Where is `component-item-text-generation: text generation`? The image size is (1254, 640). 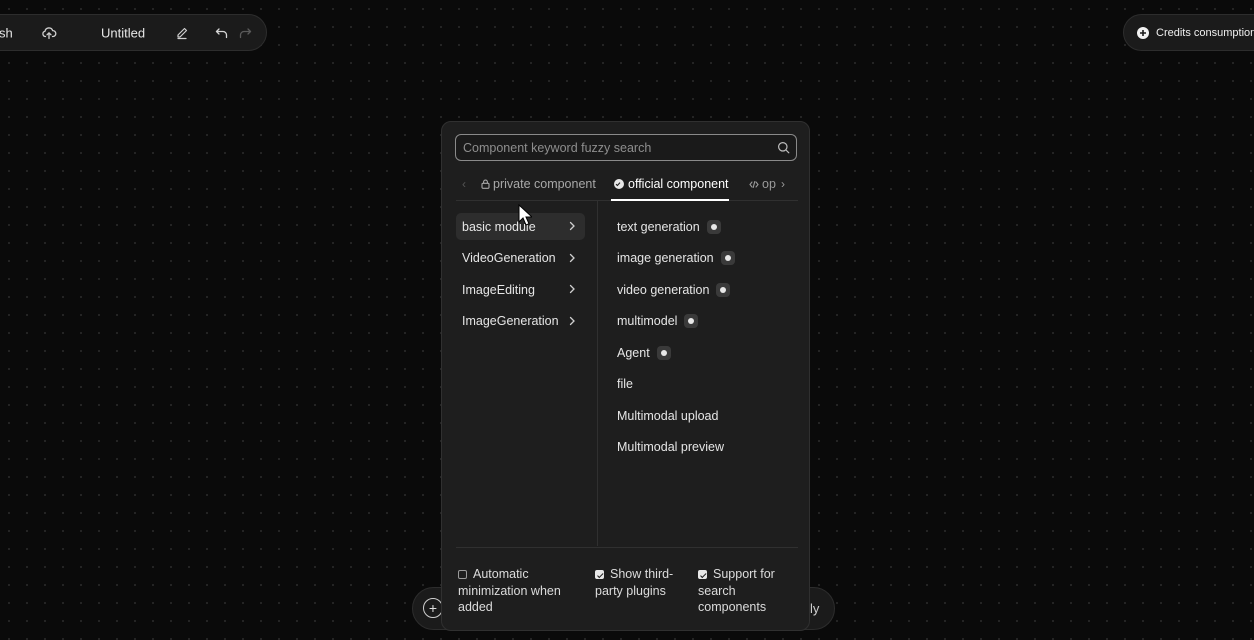
component-item-text-generation: text generation is located at coordinates (701, 226).